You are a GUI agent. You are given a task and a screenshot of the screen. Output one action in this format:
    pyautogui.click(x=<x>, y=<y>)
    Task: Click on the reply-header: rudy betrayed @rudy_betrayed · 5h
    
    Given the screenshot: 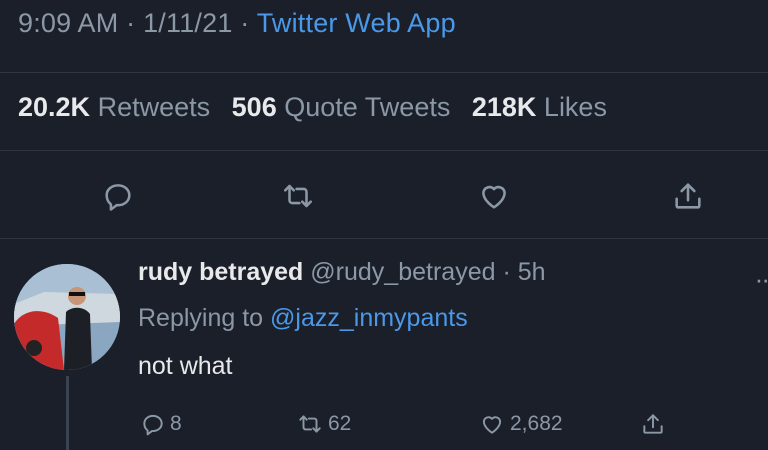 What is the action you would take?
    pyautogui.click(x=342, y=272)
    